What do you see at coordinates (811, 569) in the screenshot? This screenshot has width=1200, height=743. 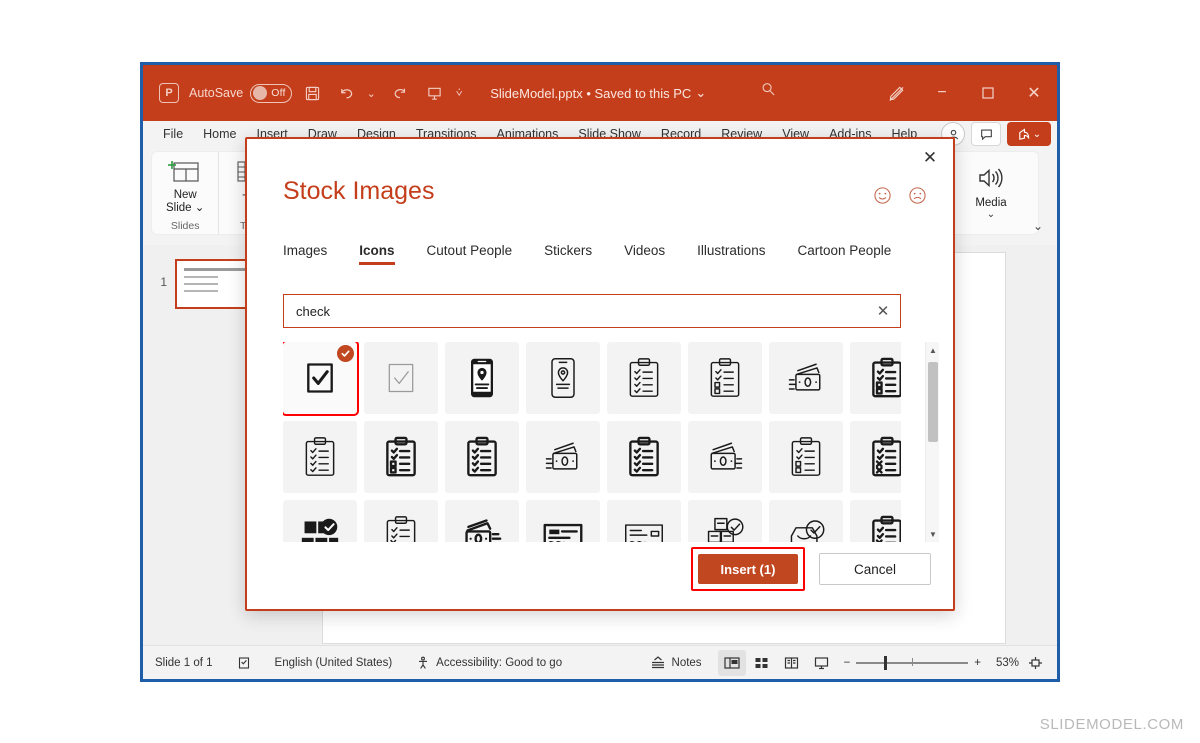 I see `dialog-actions: Insert (1) Cancel` at bounding box center [811, 569].